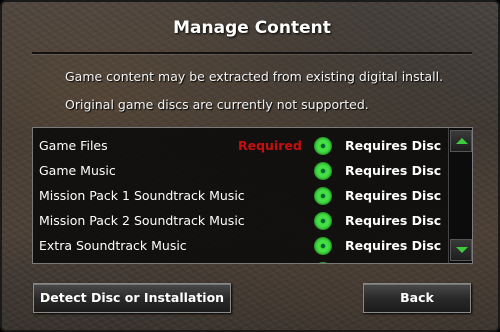 The image size is (500, 332). Describe the element at coordinates (460, 195) in the screenshot. I see `list-scrollbar` at that location.